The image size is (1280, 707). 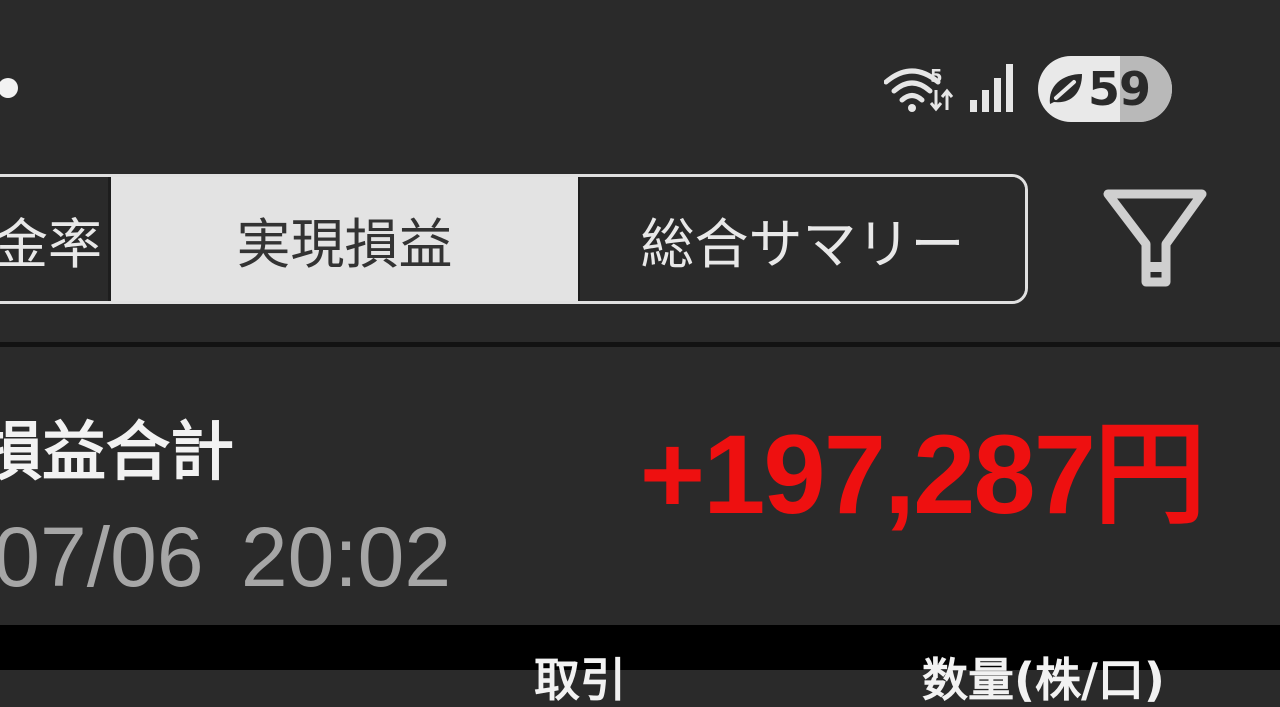 I want to click on notification-dot-icon, so click(x=9, y=88).